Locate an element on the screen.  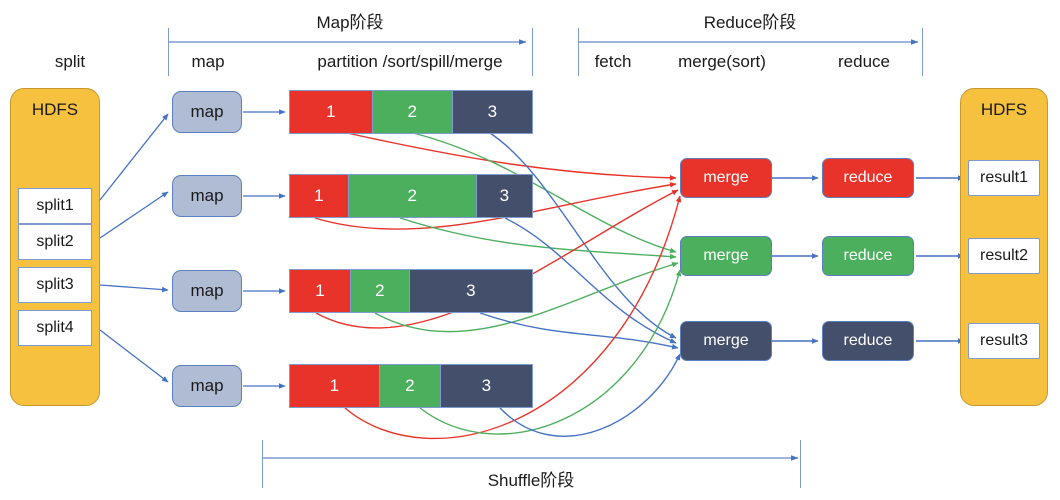
reduce-task-1: reduce is located at coordinates (868, 178).